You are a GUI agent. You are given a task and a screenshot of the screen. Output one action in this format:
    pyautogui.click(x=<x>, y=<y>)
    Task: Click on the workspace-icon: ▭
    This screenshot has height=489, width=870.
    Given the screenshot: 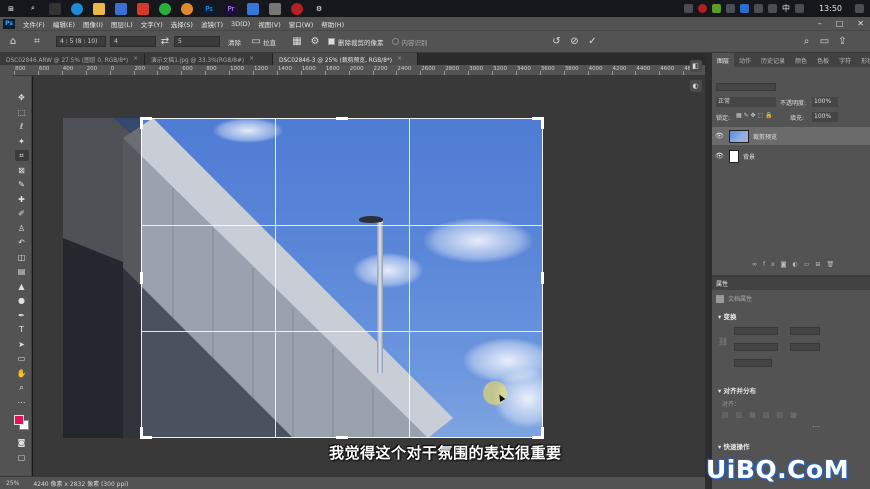 What is the action you would take?
    pyautogui.click(x=825, y=42)
    